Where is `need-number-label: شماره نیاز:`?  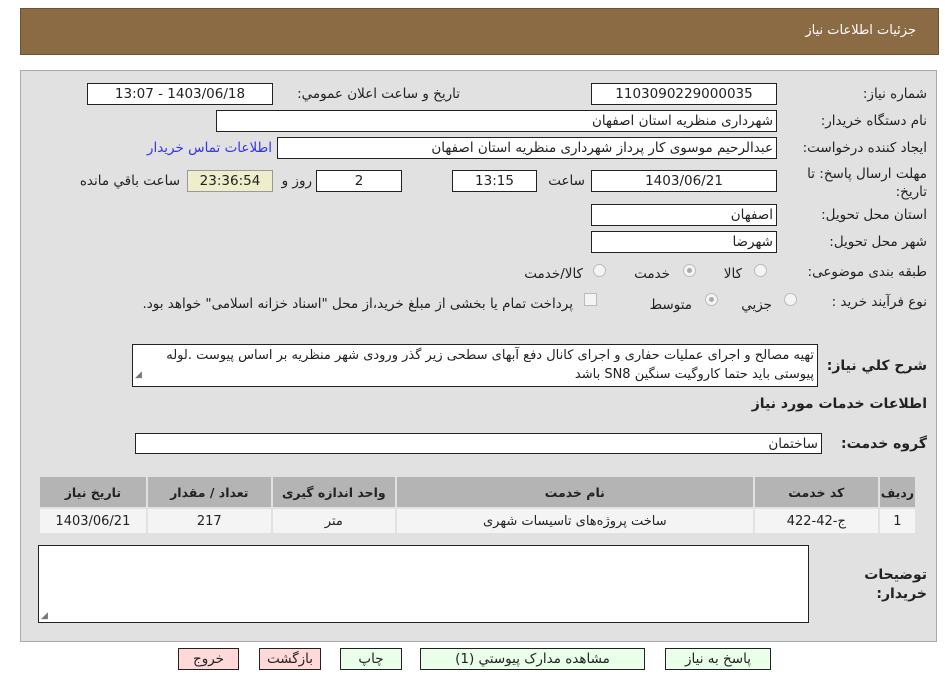
need-number-label: شماره نیاز: is located at coordinates (894, 94).